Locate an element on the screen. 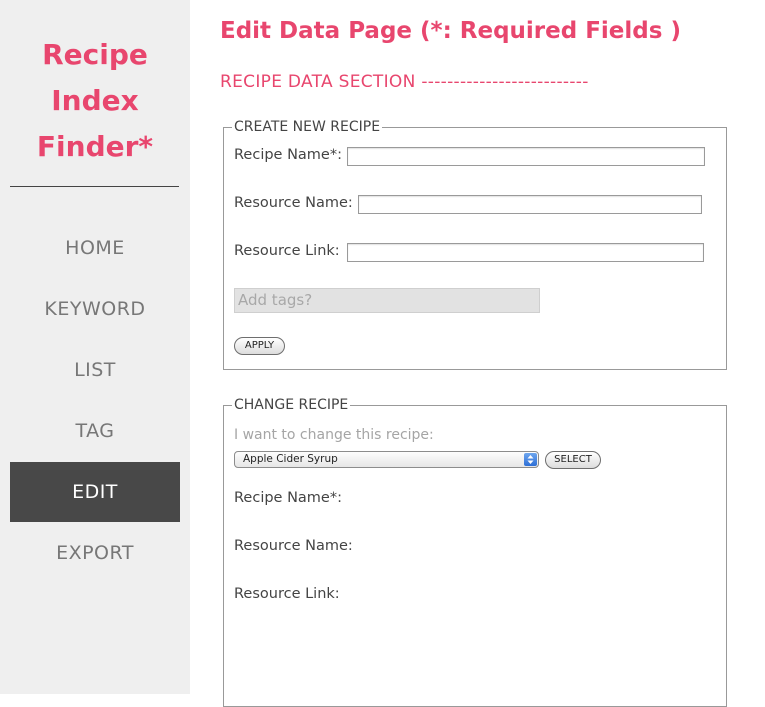  nav-item-export: EXPORT is located at coordinates (95, 553).